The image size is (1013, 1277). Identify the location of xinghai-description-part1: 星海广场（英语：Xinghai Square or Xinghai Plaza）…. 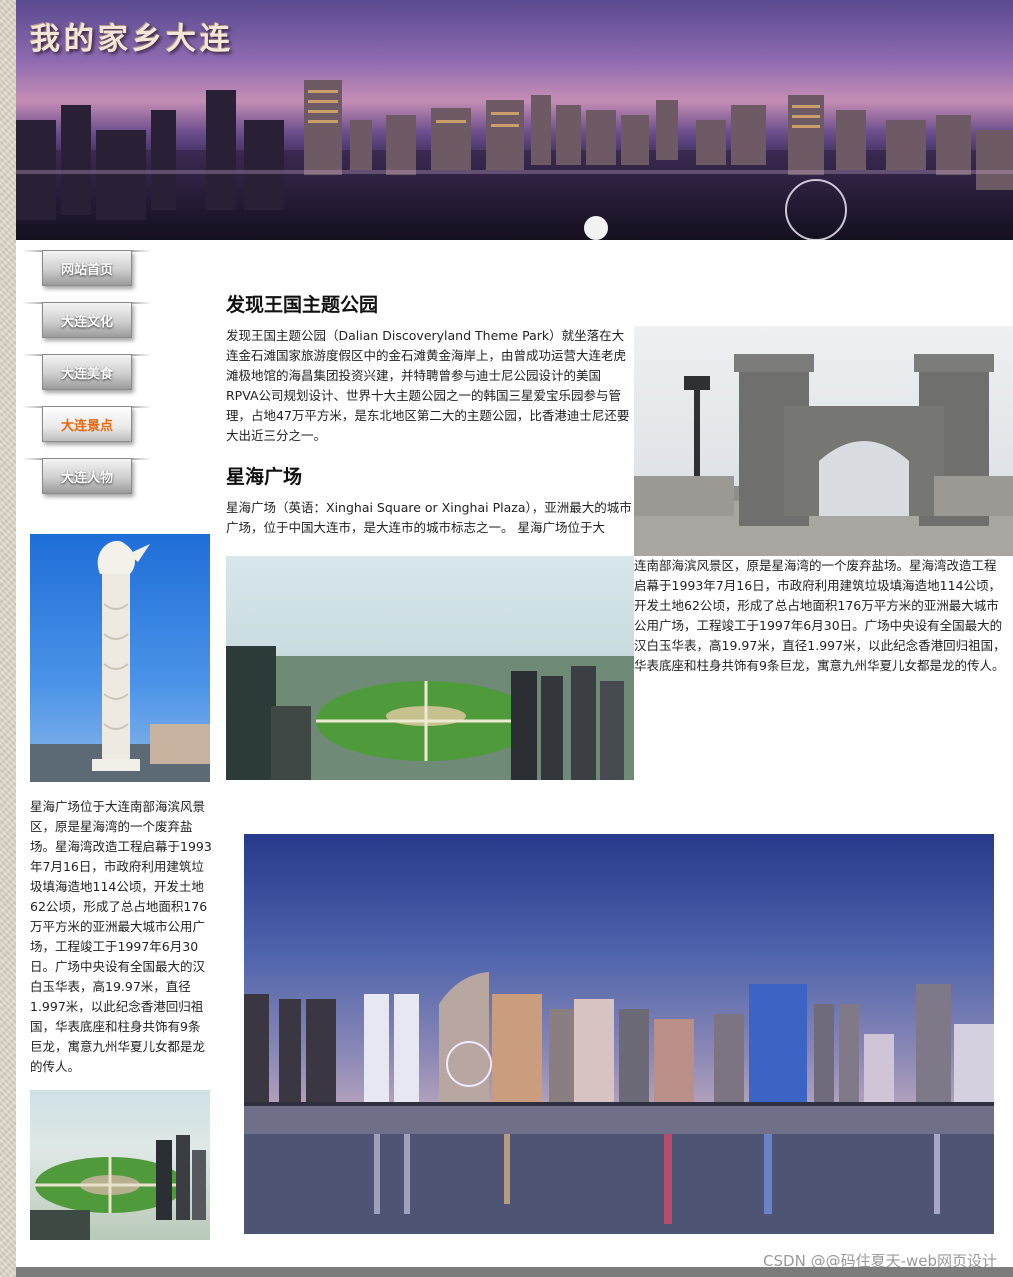
(429, 517).